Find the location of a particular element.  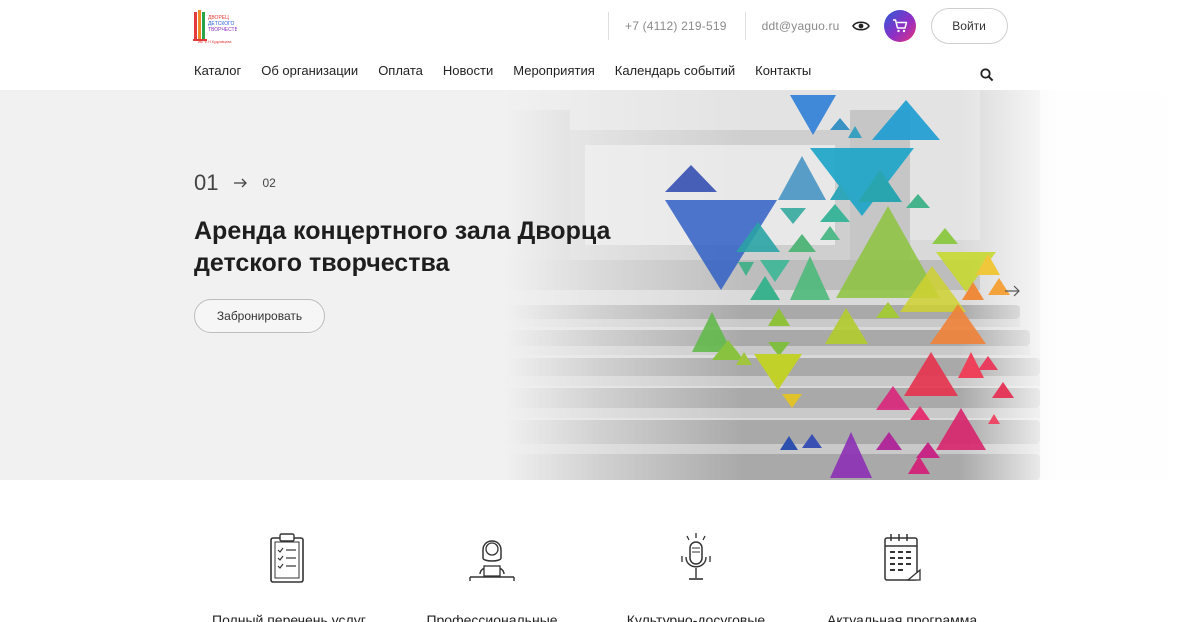

nav-item-news: Новости is located at coordinates (468, 70).